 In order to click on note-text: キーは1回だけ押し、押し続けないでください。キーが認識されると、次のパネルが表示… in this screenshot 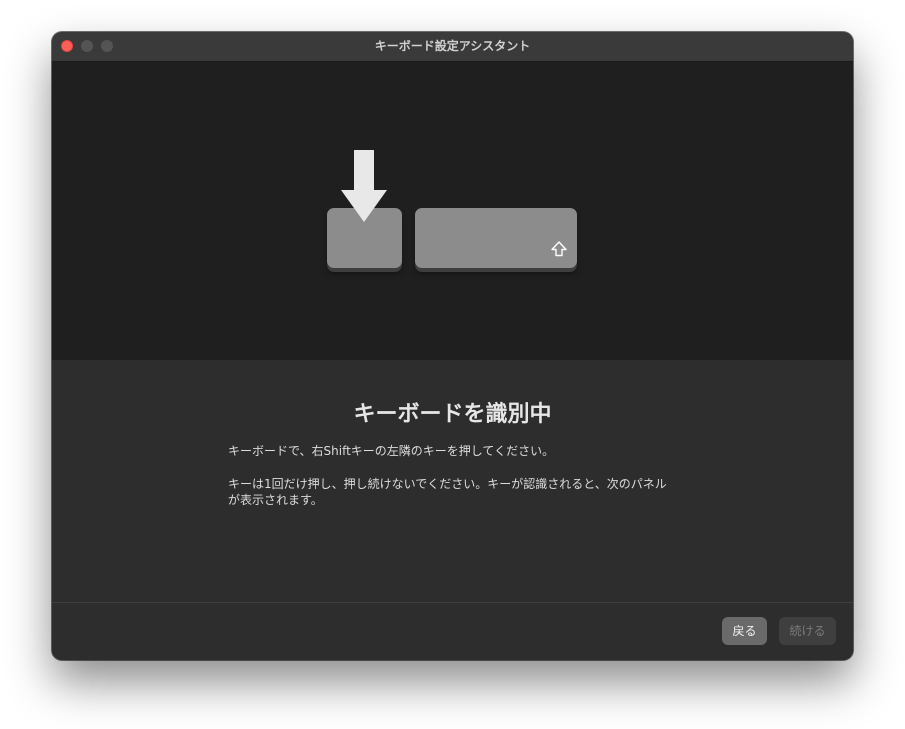, I will do `click(447, 492)`.